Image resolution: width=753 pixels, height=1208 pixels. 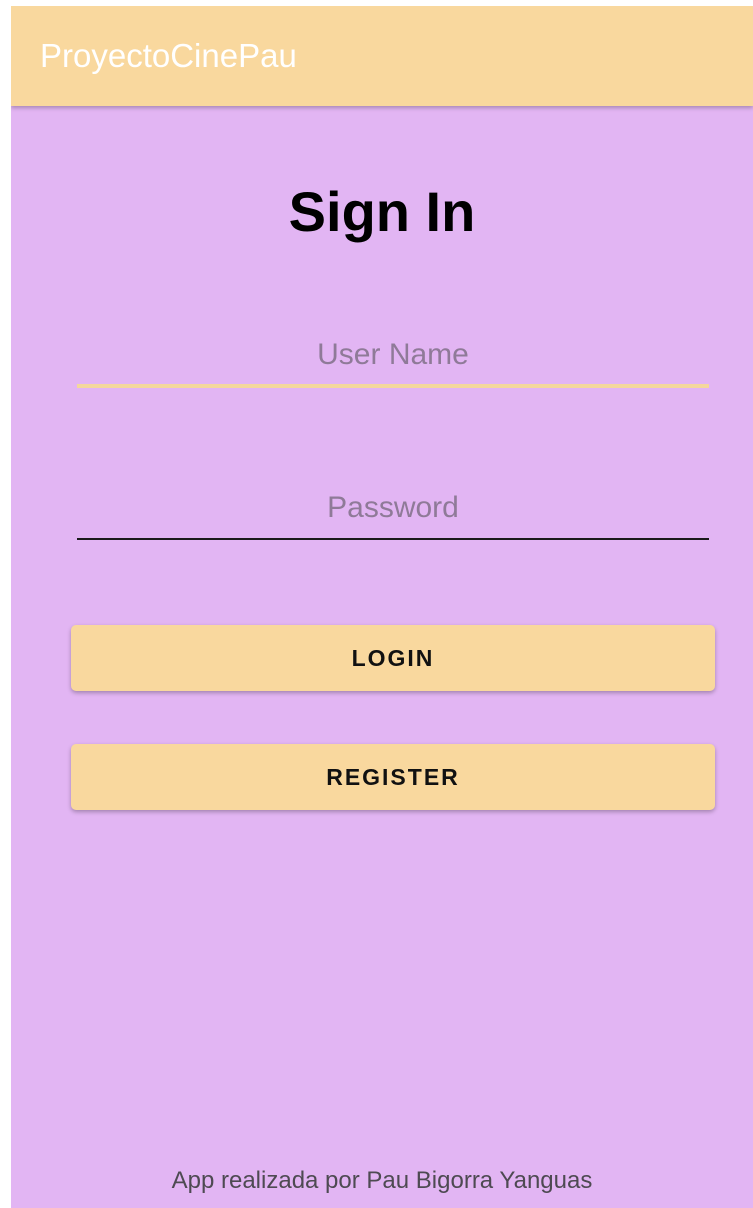 I want to click on app-bar: ProyectoCinePau, so click(x=382, y=56).